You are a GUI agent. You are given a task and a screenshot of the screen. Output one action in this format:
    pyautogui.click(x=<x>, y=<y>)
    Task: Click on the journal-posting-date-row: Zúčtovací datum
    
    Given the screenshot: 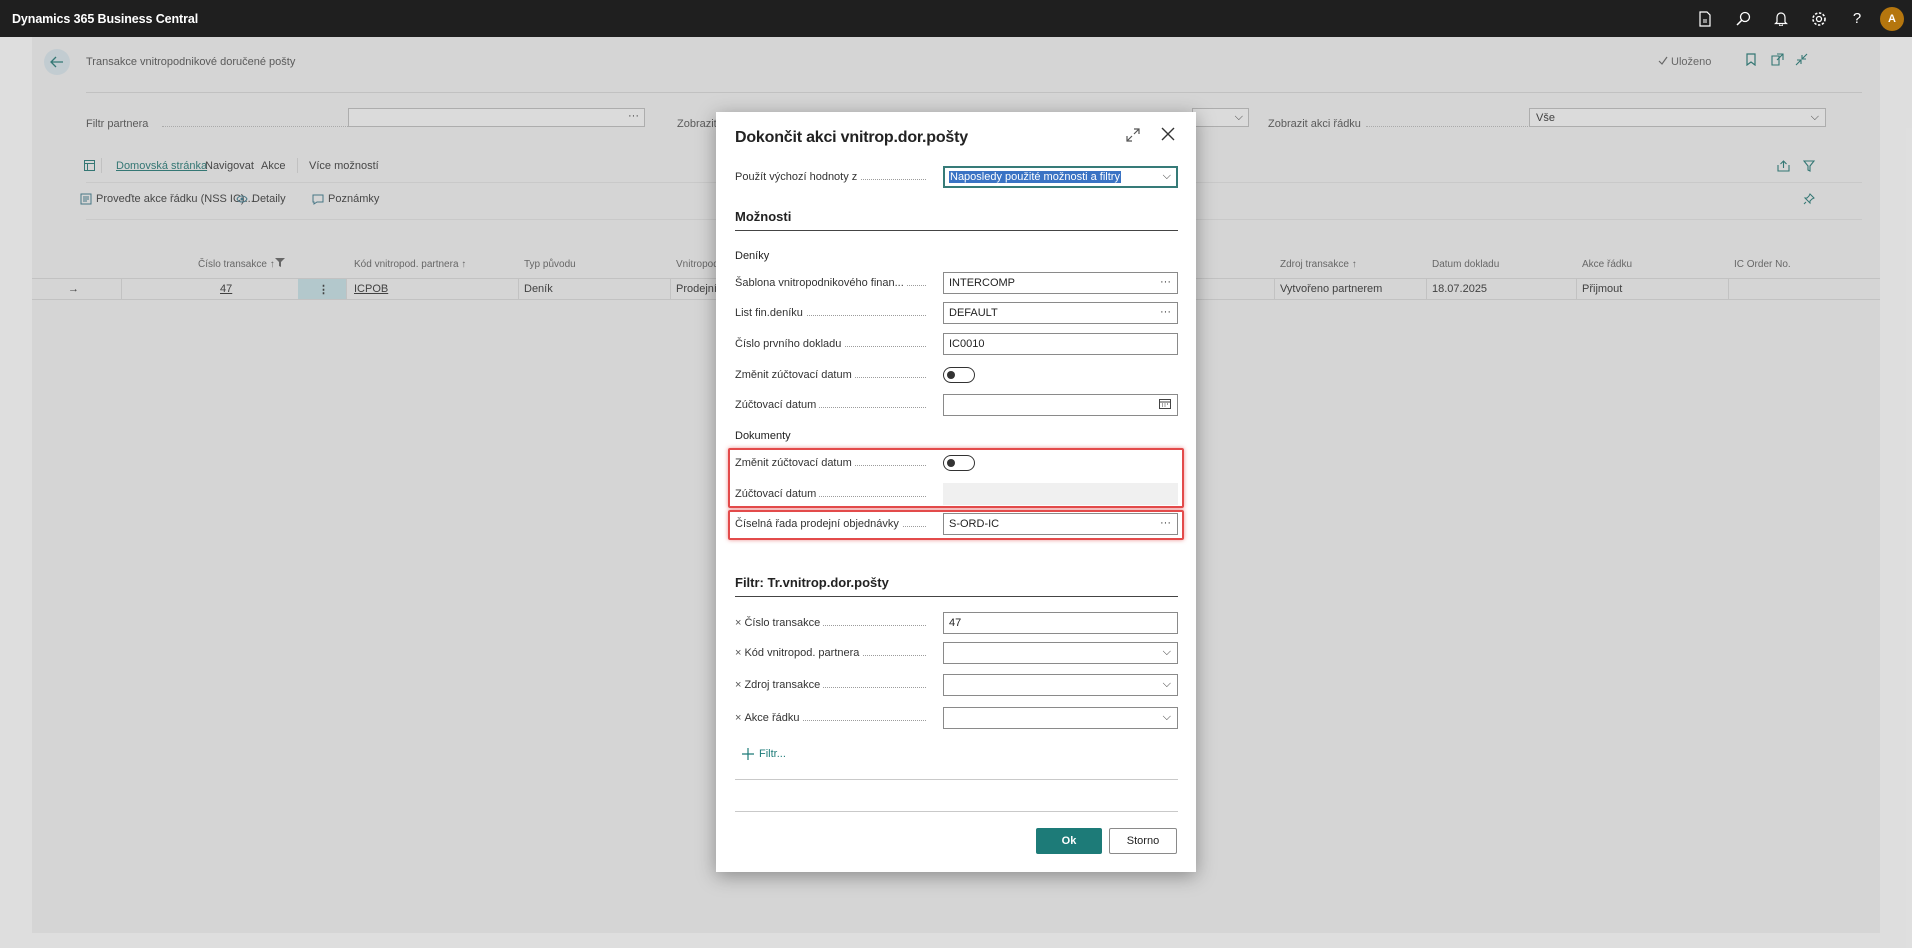 What is the action you would take?
    pyautogui.click(x=956, y=405)
    